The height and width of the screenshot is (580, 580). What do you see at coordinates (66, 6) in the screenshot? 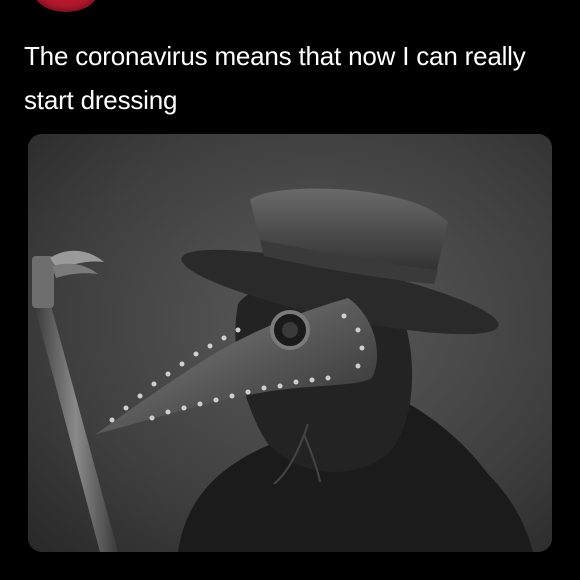
I see `user-avatar` at bounding box center [66, 6].